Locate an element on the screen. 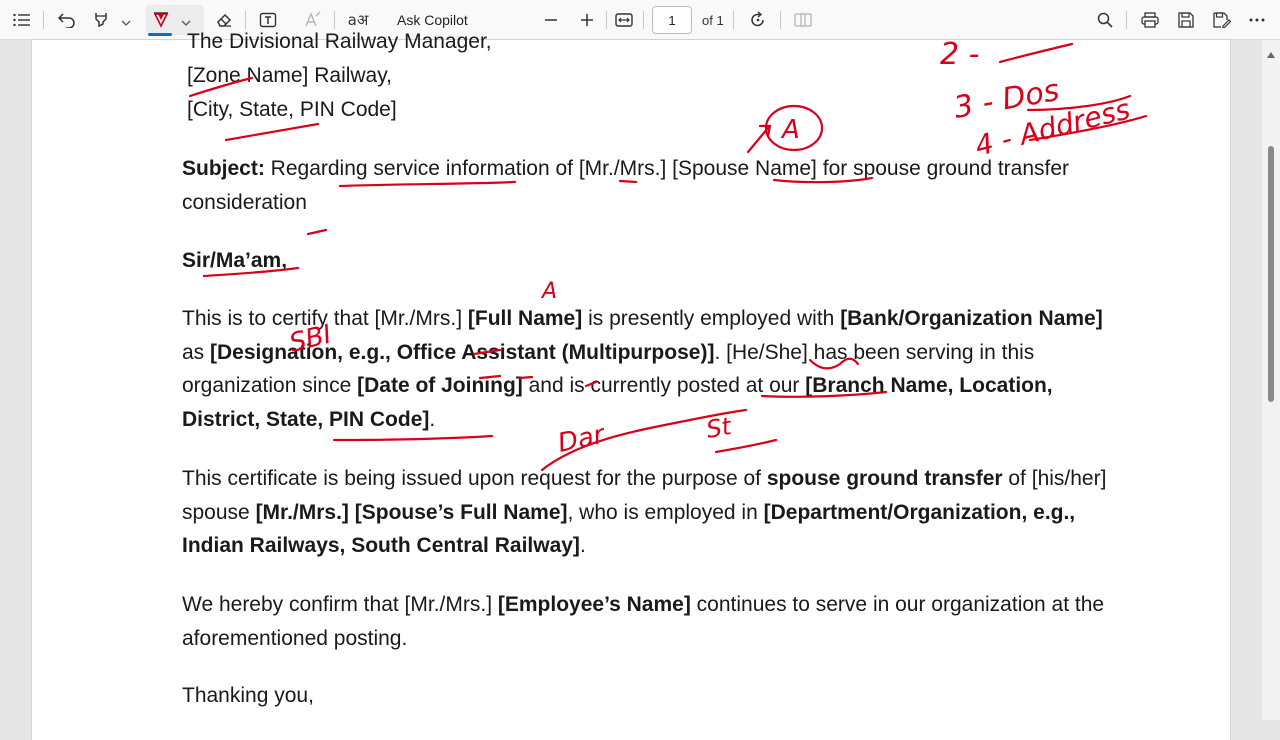 The image size is (1280, 740). closing-line: Thanking you, is located at coordinates (248, 695).